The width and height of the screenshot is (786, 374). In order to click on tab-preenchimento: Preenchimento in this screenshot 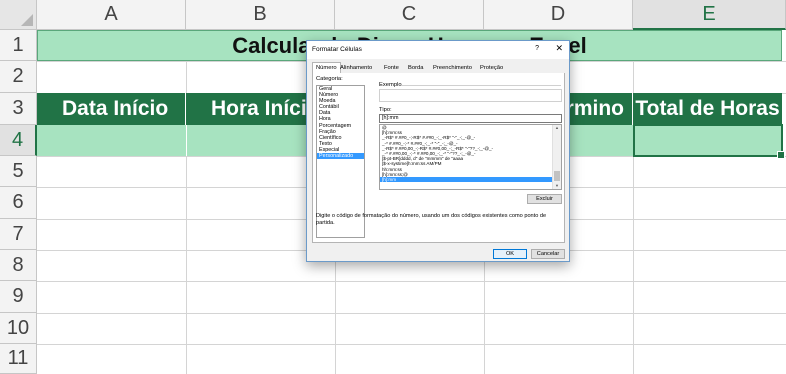, I will do `click(452, 68)`.